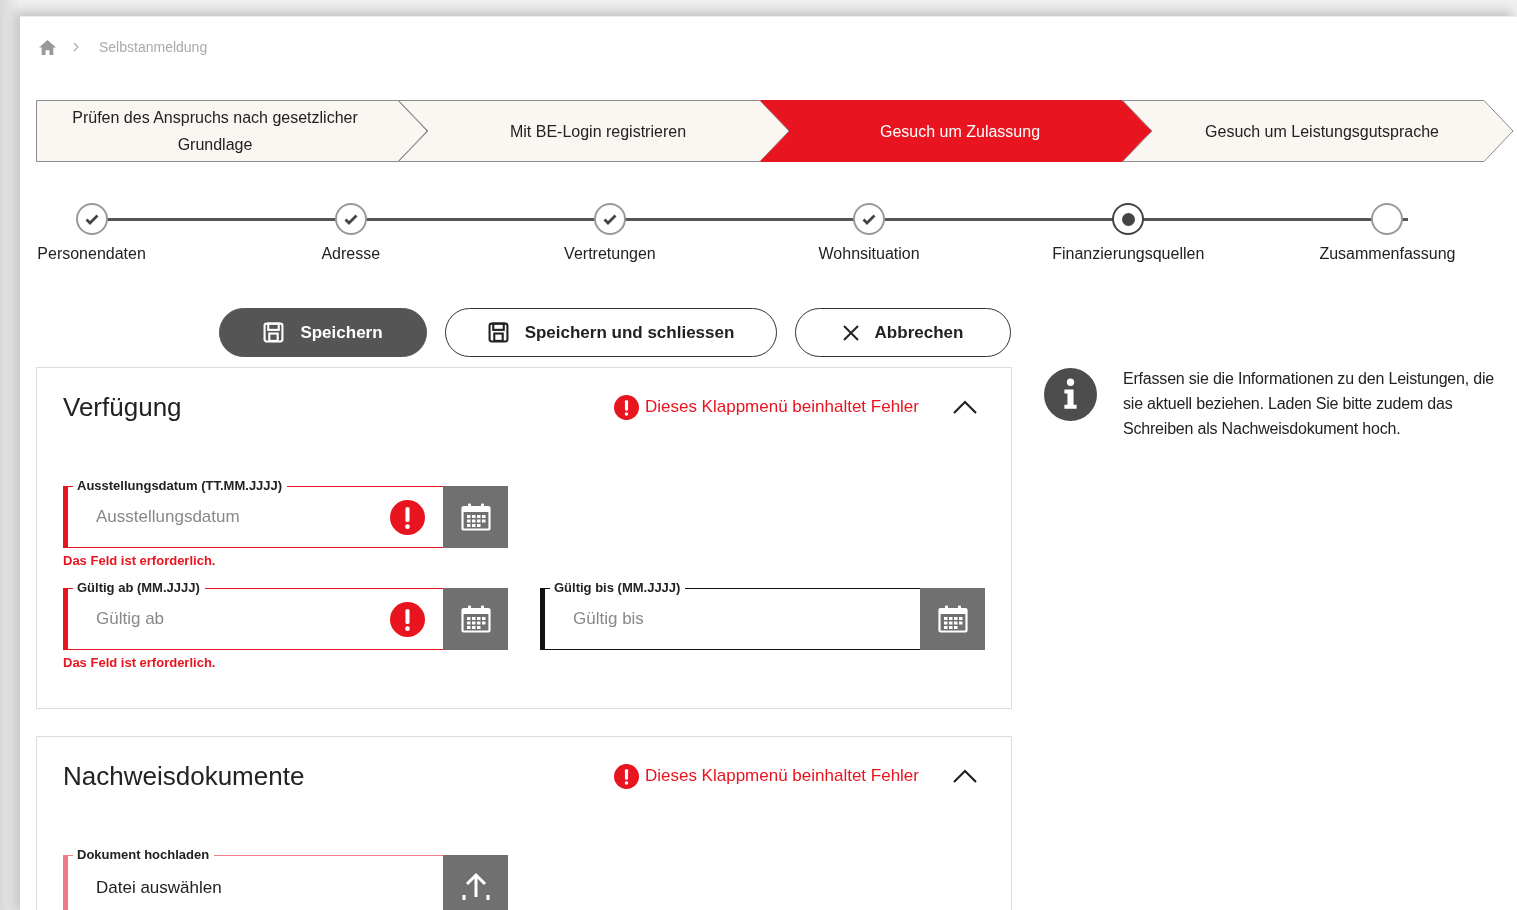 Image resolution: width=1517 pixels, height=910 pixels. Describe the element at coordinates (903, 332) in the screenshot. I see `cancel-button: Abbrechen` at that location.